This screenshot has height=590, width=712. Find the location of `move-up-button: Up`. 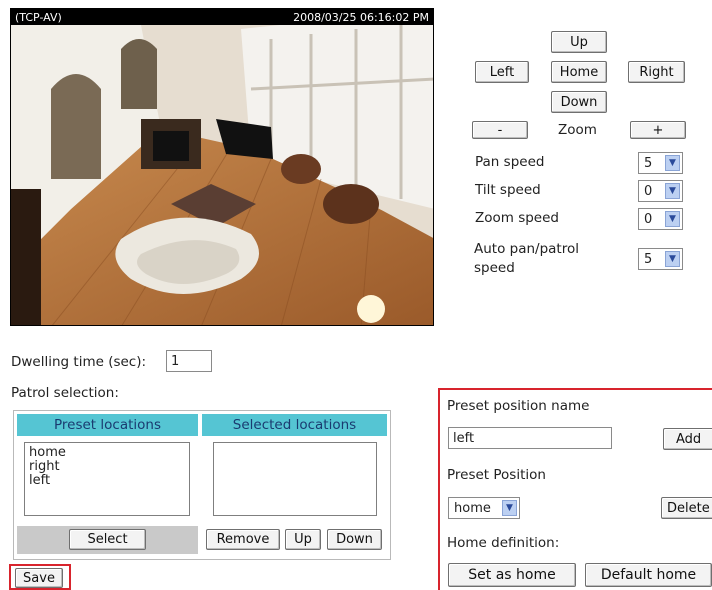

move-up-button: Up is located at coordinates (303, 539).